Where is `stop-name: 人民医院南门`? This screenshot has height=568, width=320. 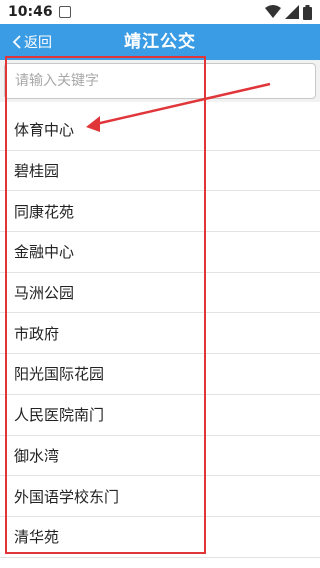 stop-name: 人民医院南门 is located at coordinates (59, 415).